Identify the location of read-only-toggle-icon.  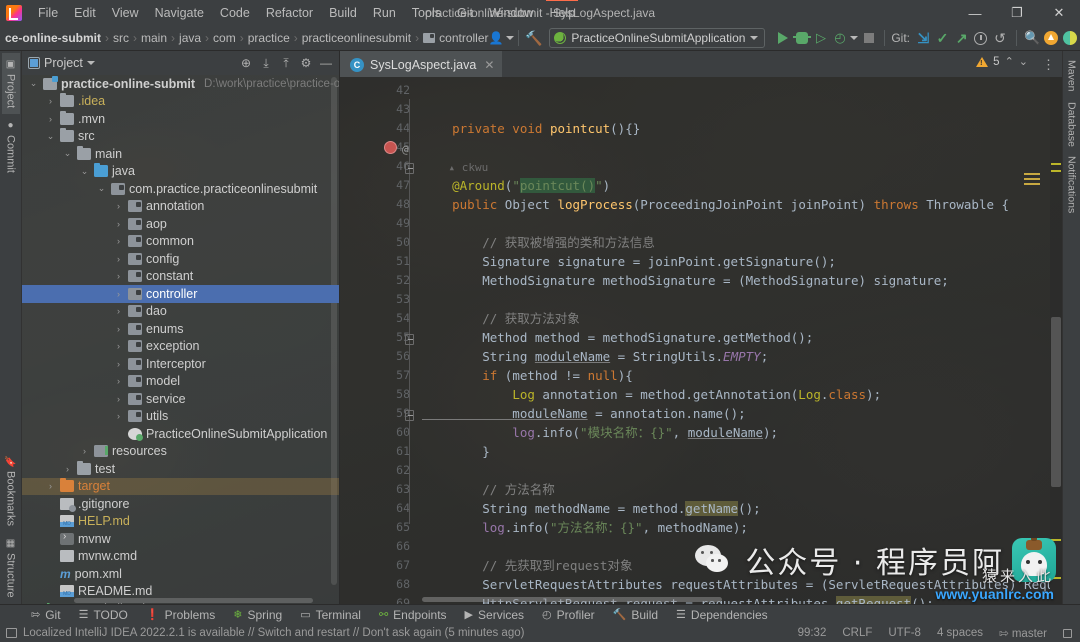
(1067, 633).